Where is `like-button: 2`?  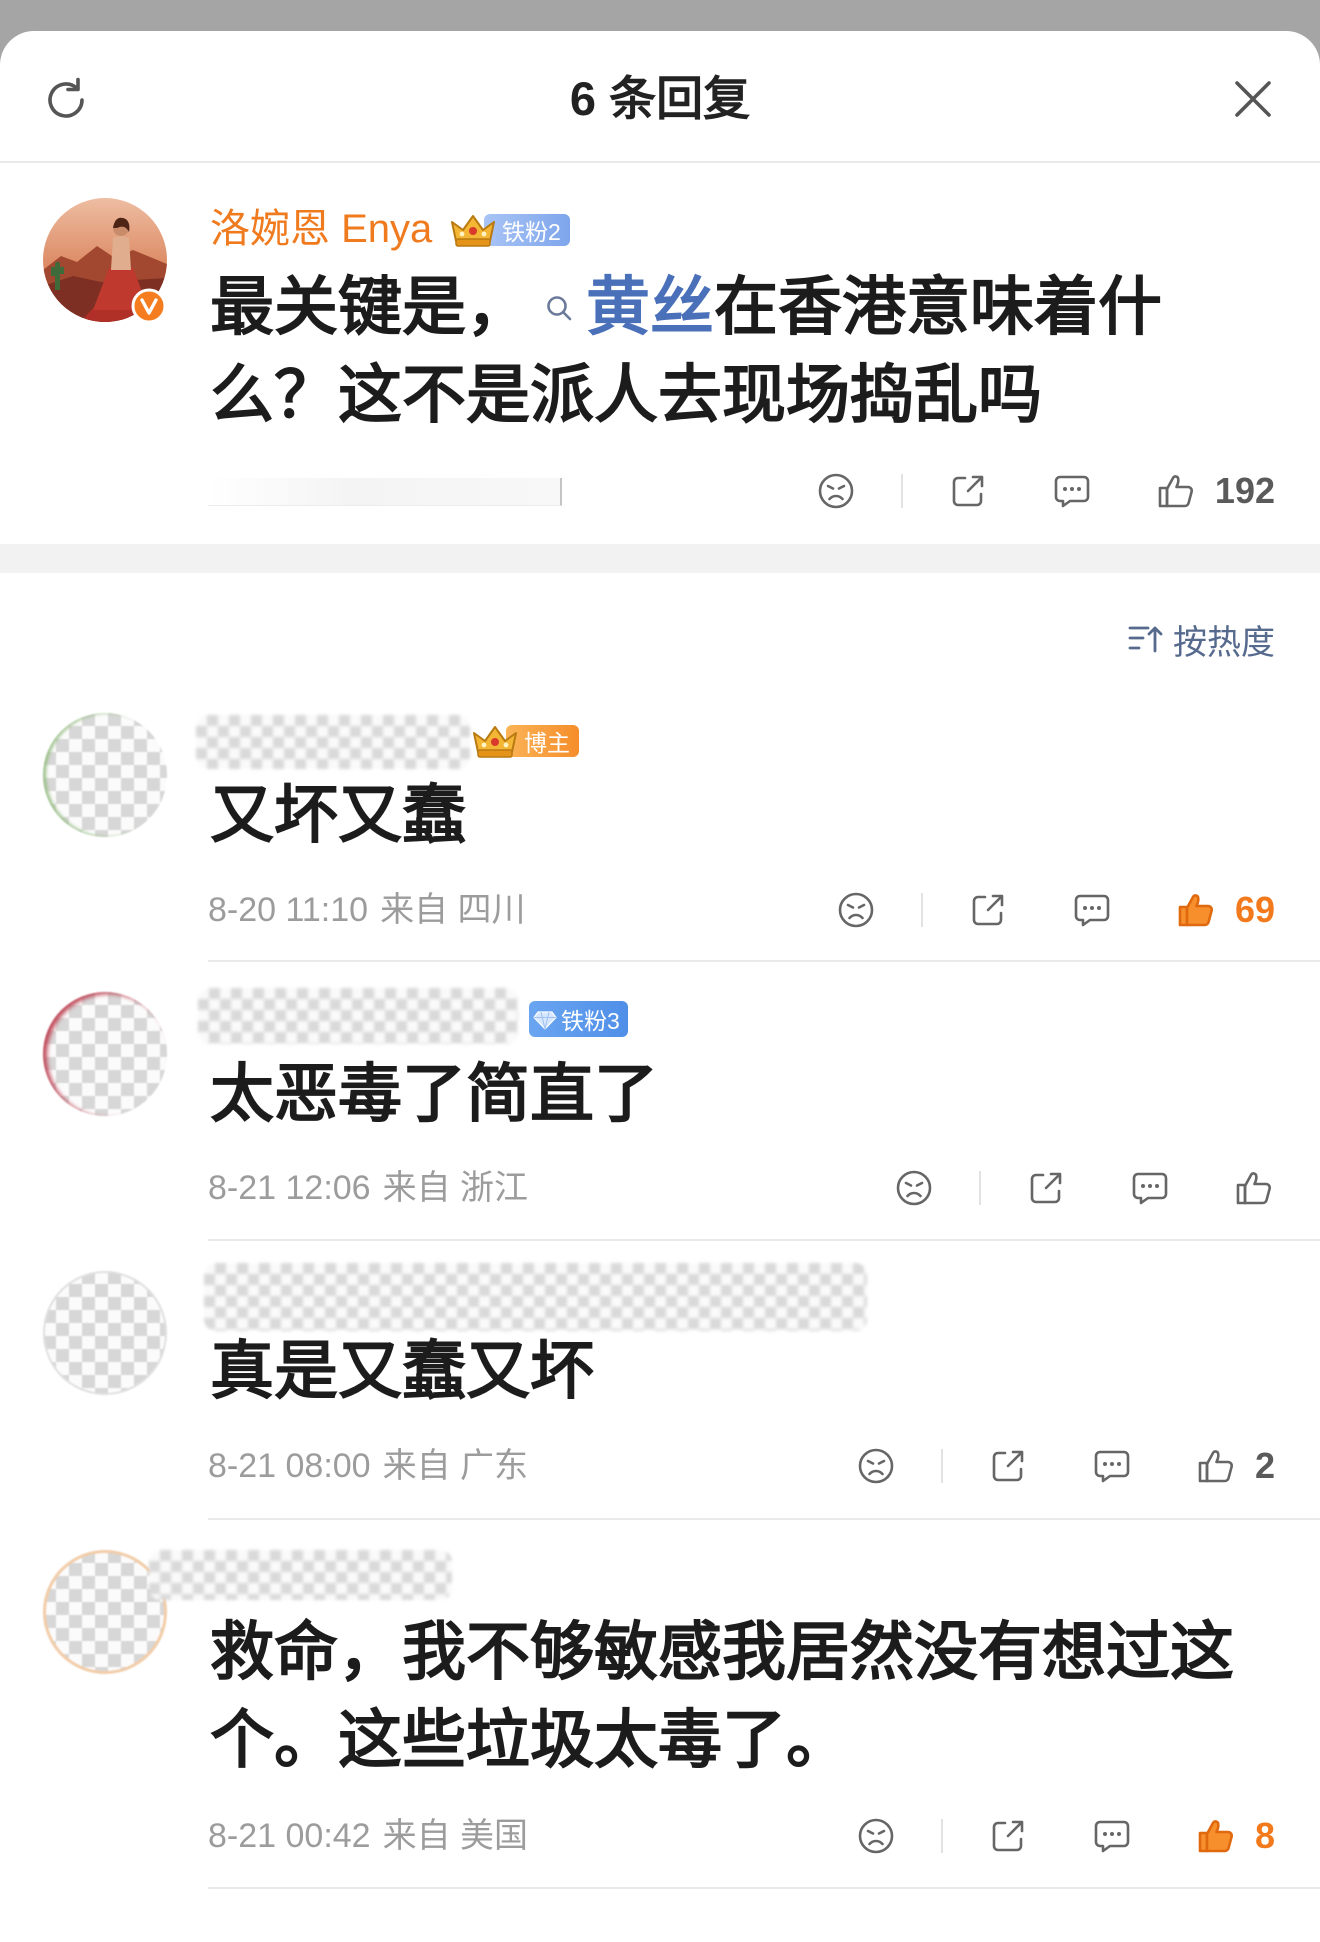 like-button: 2 is located at coordinates (1235, 1466).